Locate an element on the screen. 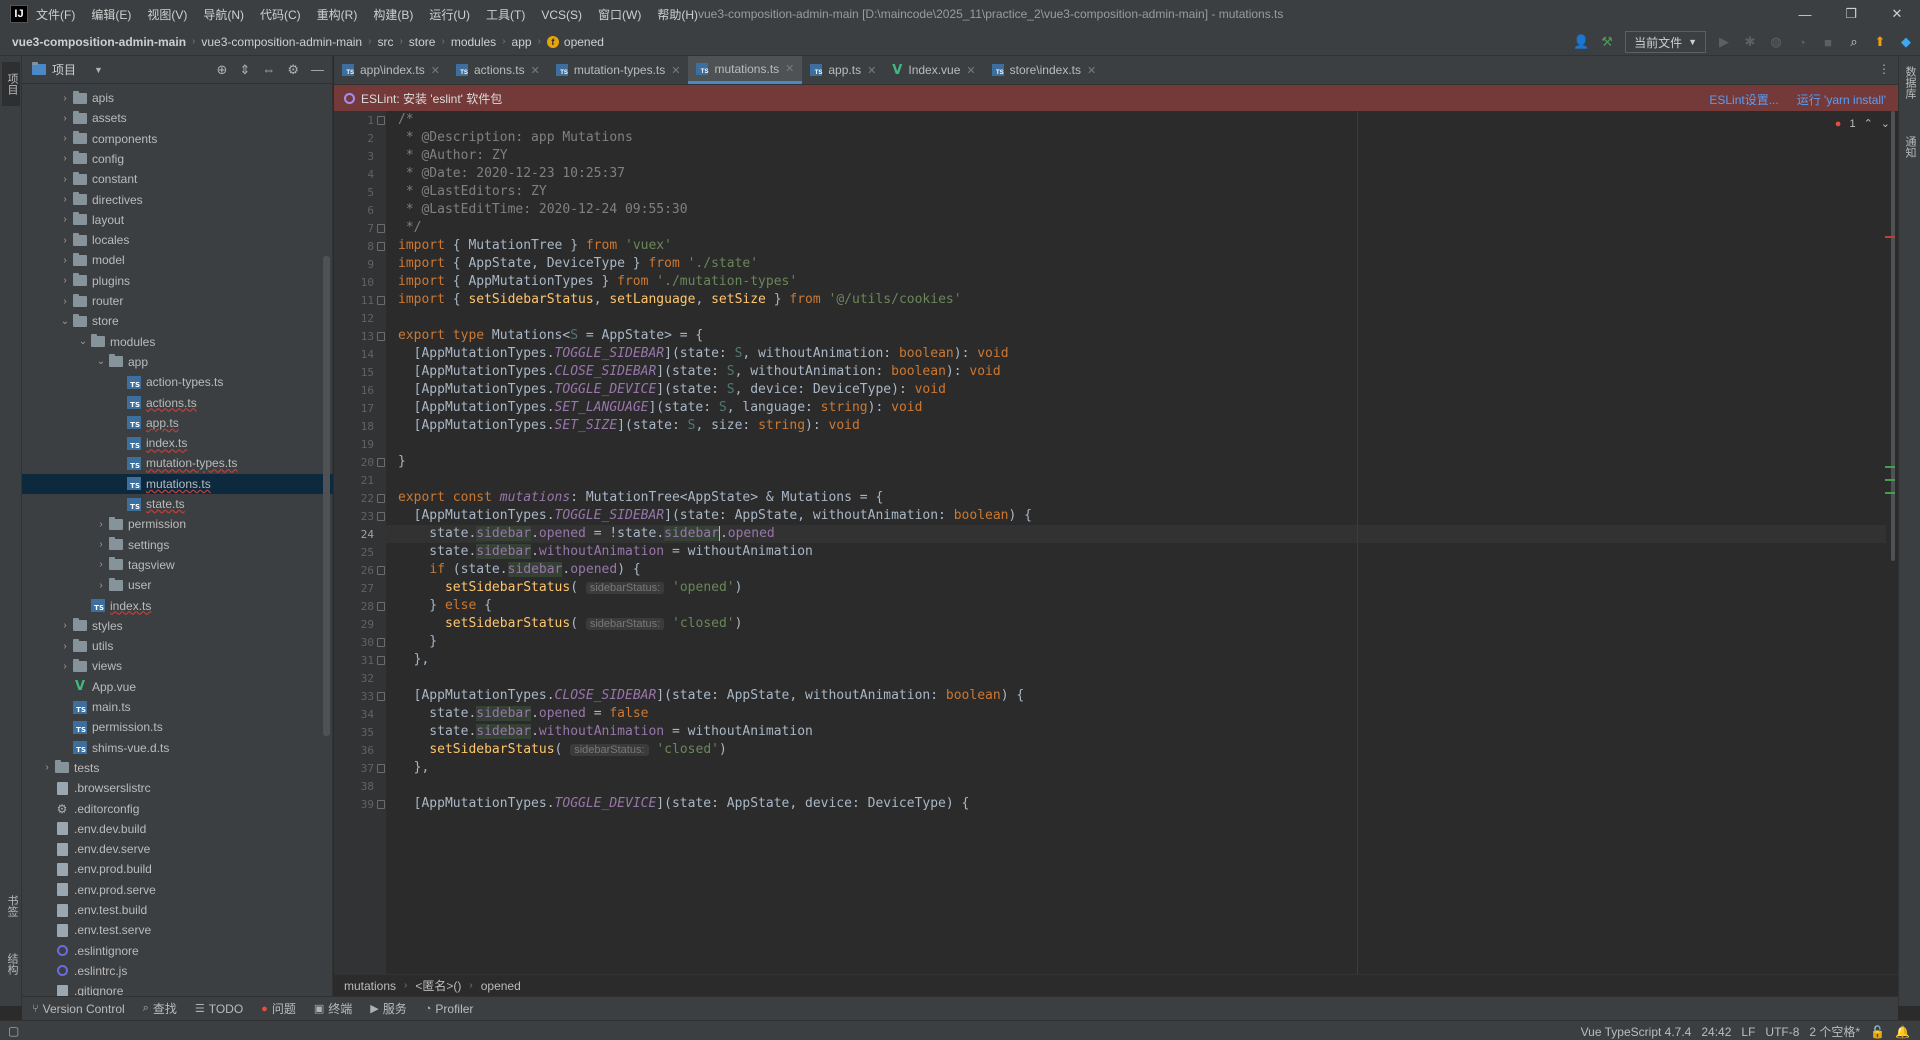  tree-item: › utils is located at coordinates (177, 646).